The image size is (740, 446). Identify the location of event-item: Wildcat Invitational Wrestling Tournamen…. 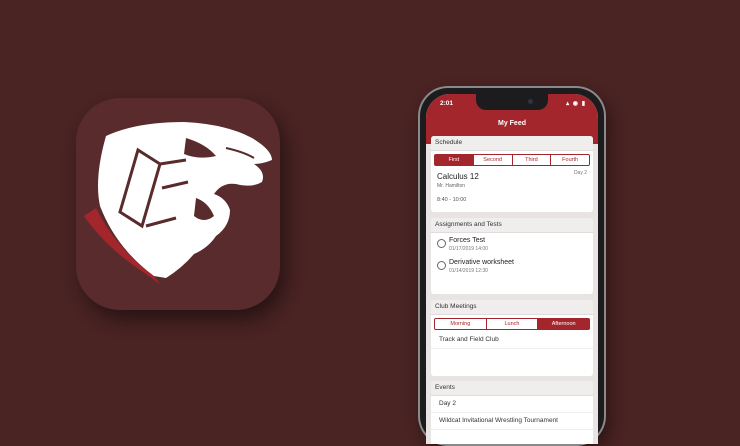
(512, 421).